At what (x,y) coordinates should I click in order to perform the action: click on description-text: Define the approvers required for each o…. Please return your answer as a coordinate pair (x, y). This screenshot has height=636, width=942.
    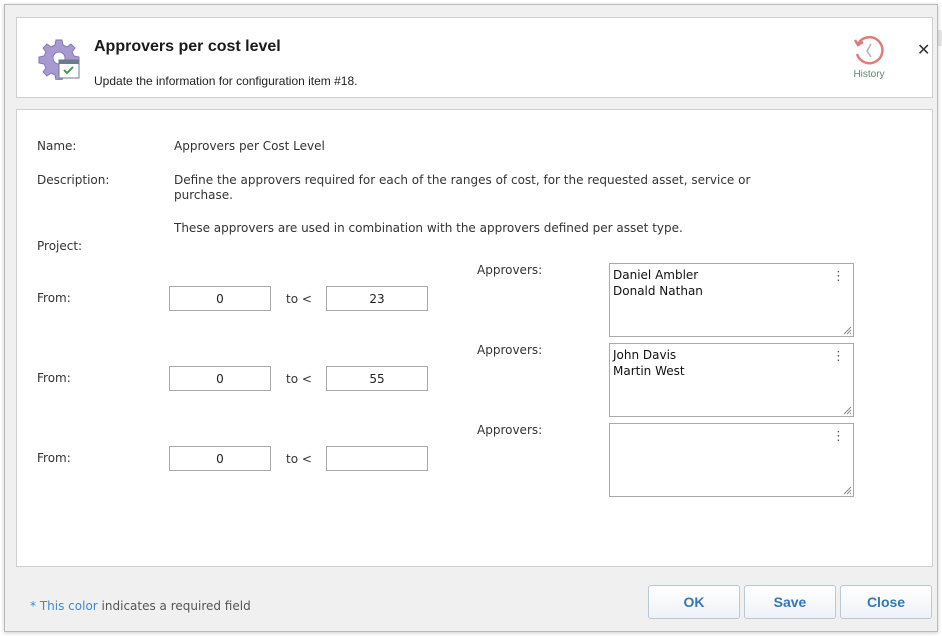
    Looking at the image, I should click on (474, 204).